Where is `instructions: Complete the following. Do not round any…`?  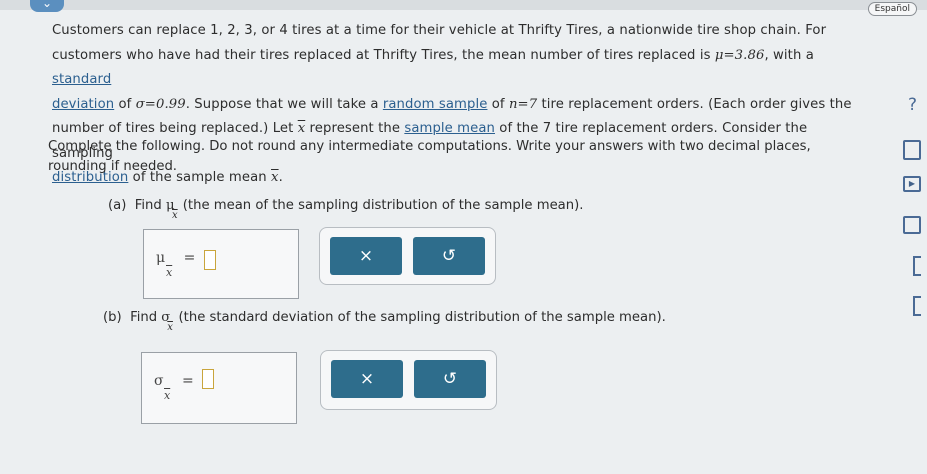 instructions: Complete the following. Do not round any… is located at coordinates (429, 156).